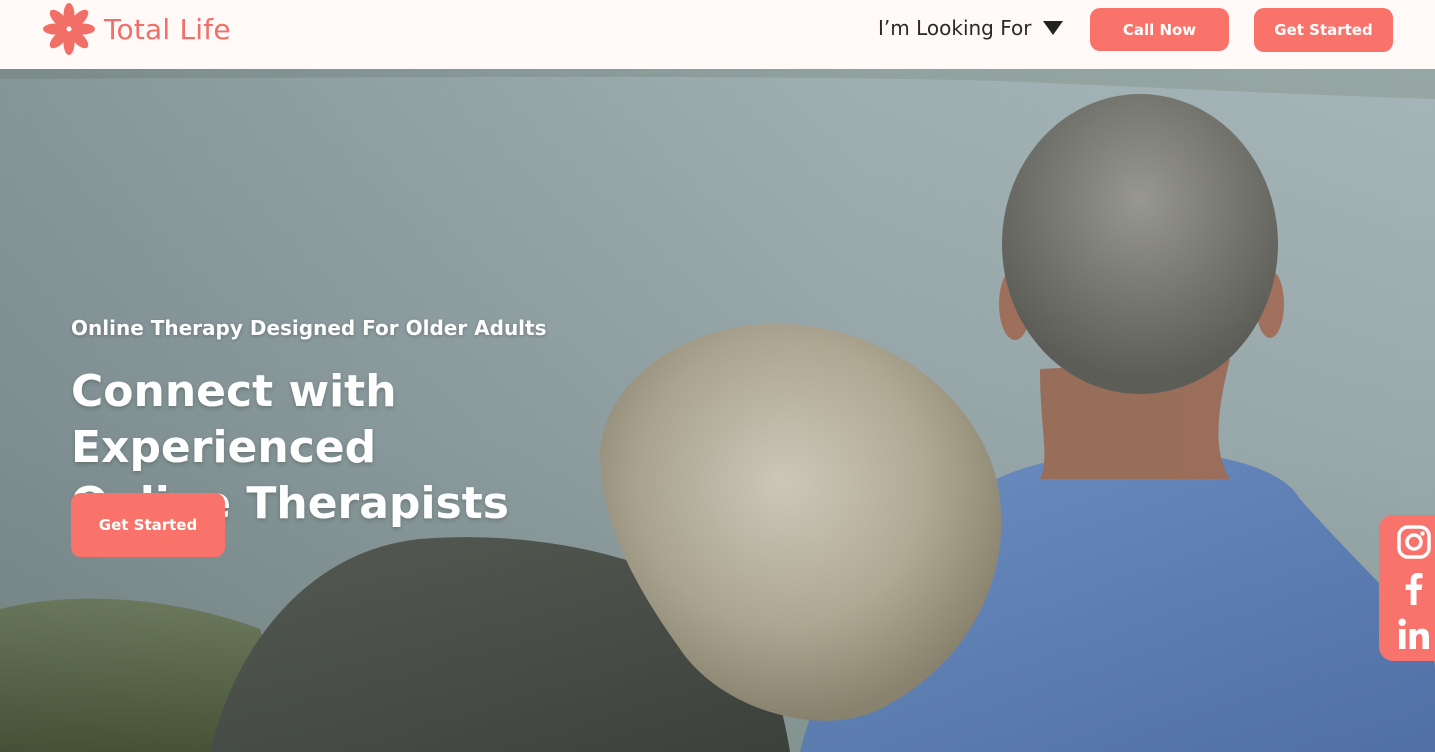 The image size is (1435, 752). I want to click on brand-name: Total Life, so click(167, 29).